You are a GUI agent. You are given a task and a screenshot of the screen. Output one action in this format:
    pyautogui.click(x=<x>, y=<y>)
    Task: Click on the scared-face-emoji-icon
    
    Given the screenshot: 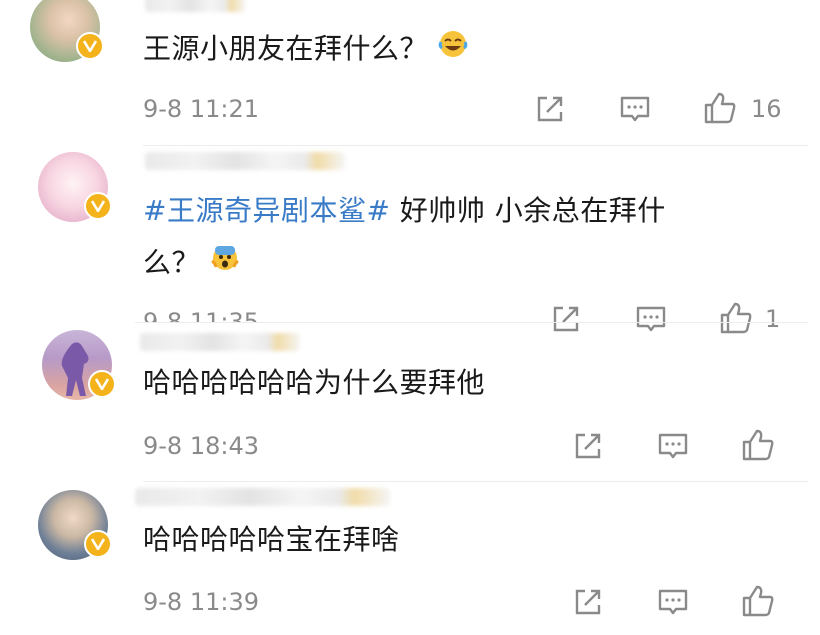 What is the action you would take?
    pyautogui.click(x=225, y=264)
    